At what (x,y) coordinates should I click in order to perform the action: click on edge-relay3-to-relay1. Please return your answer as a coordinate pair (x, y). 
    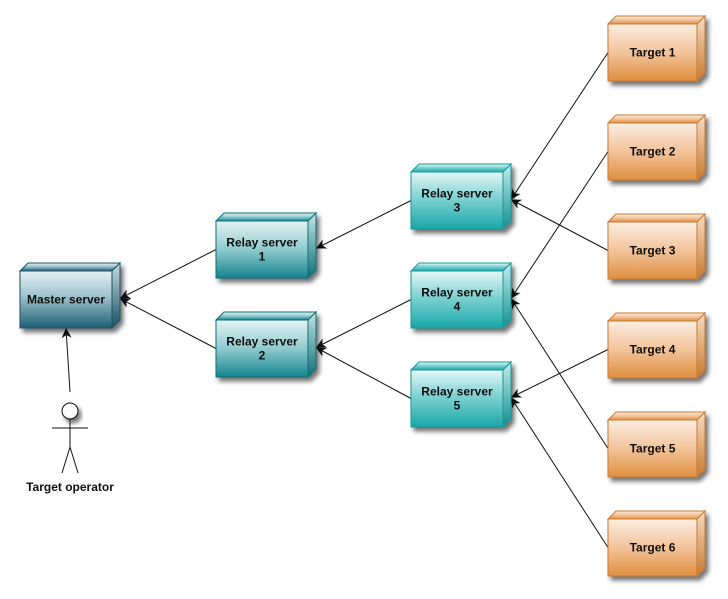
    Looking at the image, I should click on (363, 224).